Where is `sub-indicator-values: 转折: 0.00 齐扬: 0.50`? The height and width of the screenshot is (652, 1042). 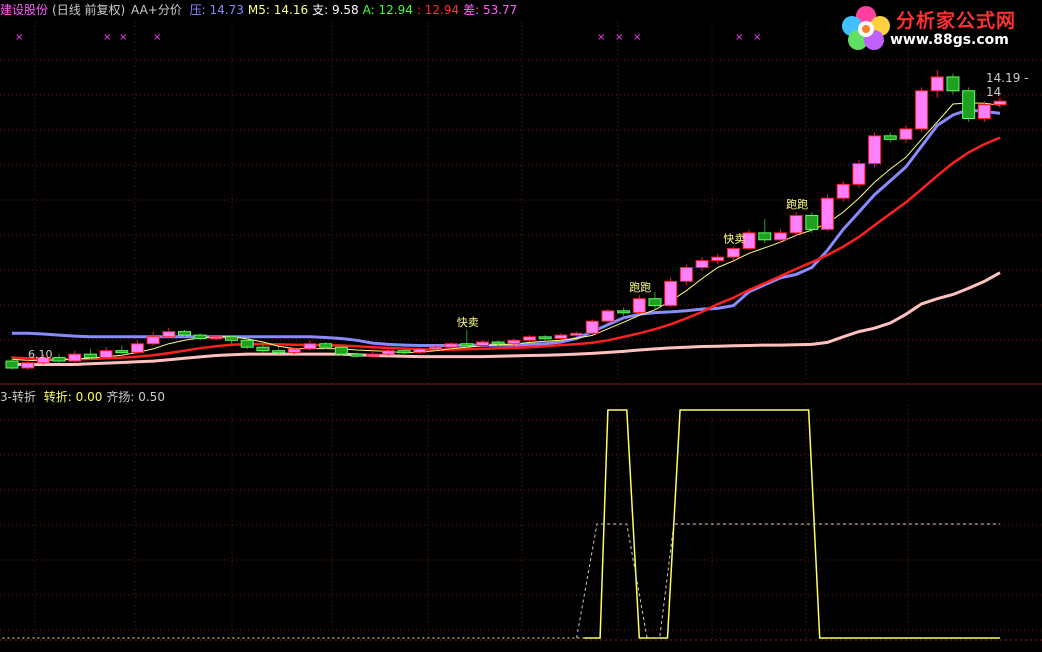 sub-indicator-values: 转折: 0.00 齐扬: 0.50 is located at coordinates (106, 397).